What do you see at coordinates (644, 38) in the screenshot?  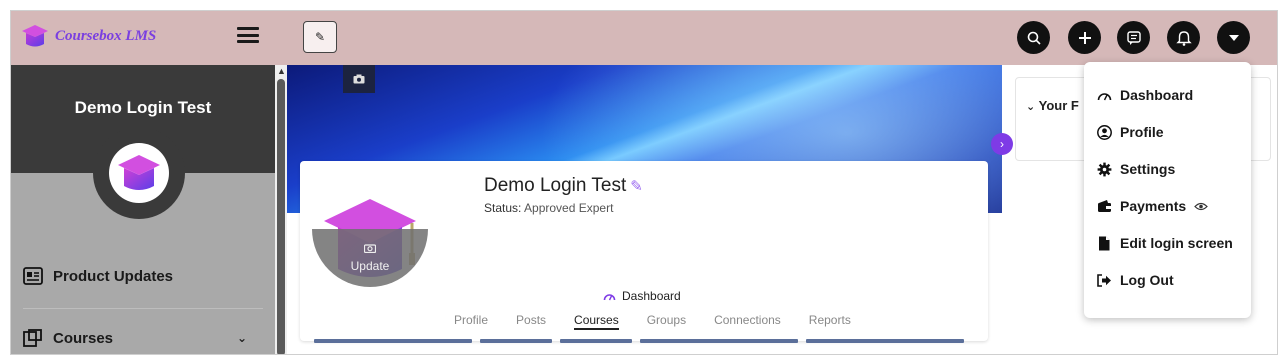 I see `top-navbar: Coursebox LMS ✎` at bounding box center [644, 38].